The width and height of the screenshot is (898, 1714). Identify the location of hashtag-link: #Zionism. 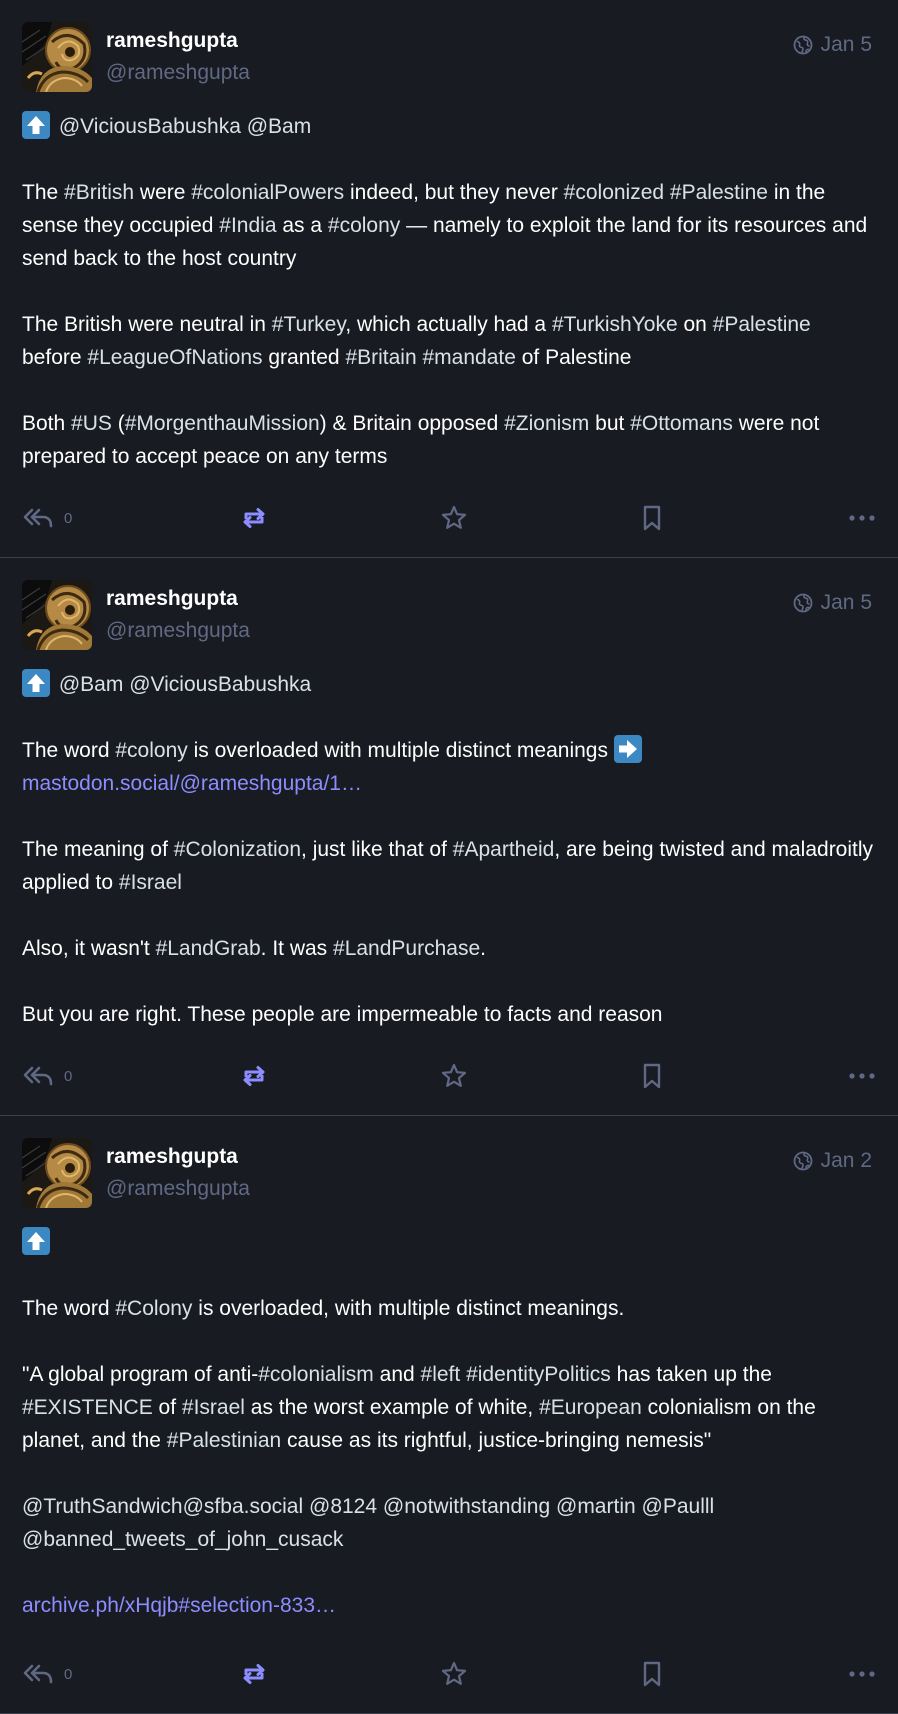
(546, 423).